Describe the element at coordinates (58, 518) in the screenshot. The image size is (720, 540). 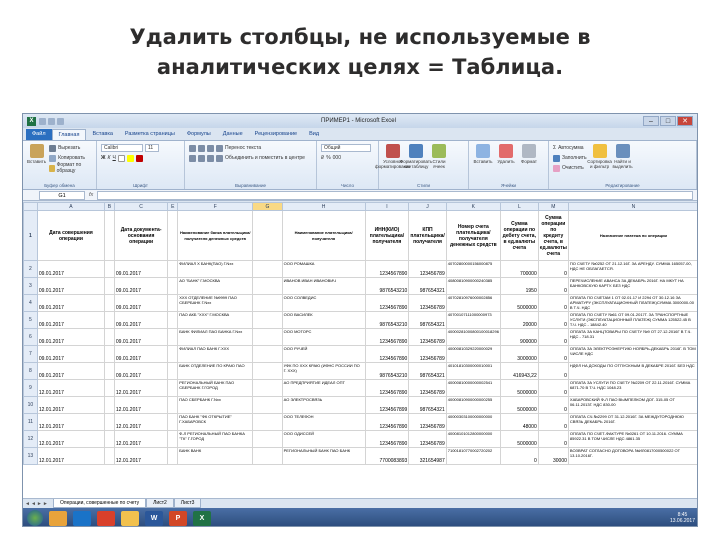
I see `explorer-icon` at that location.